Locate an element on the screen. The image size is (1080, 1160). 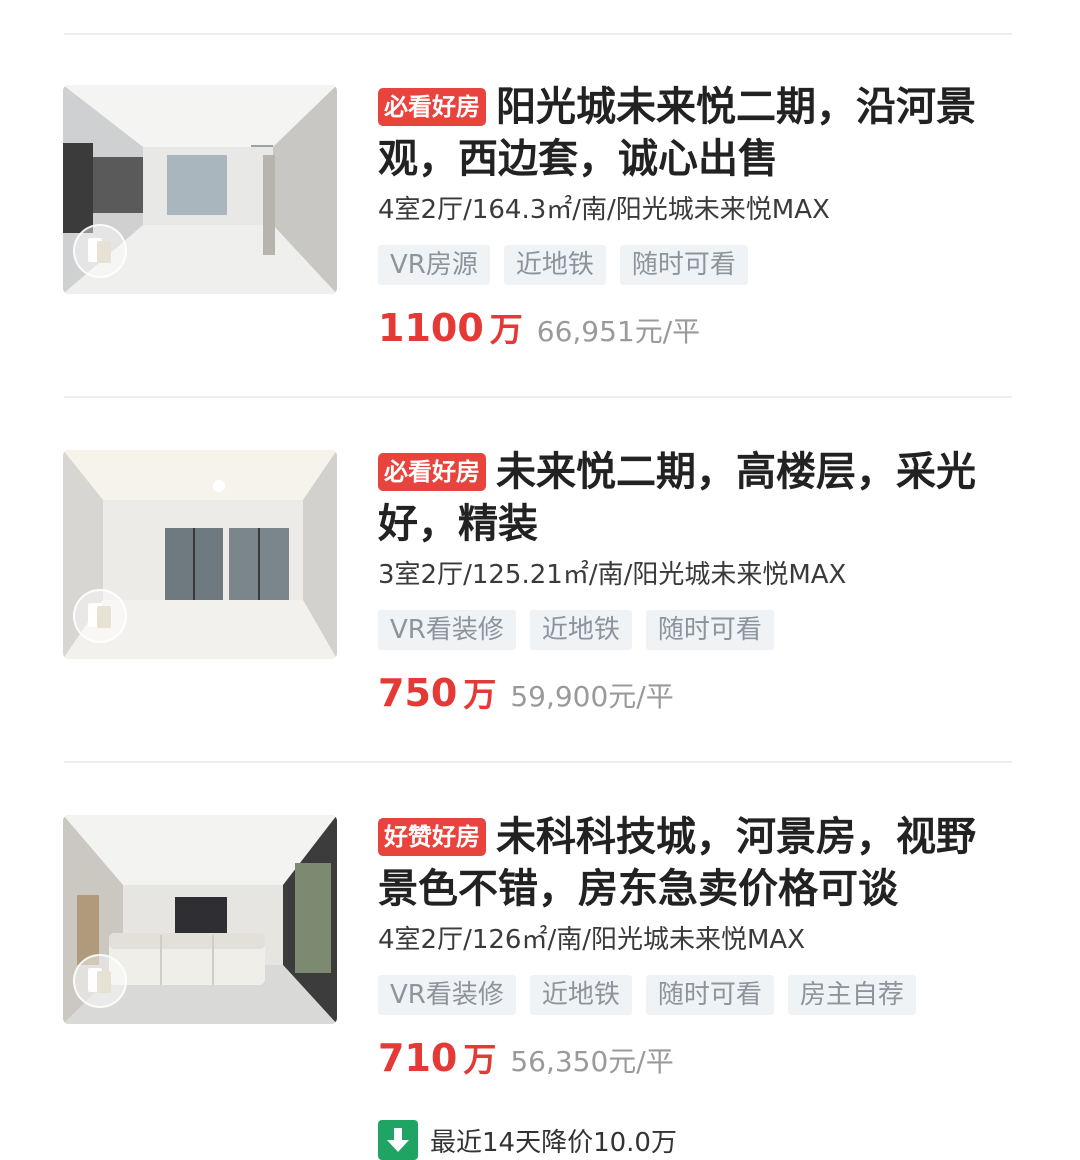
price-drop-text: 最近14天降价10.0万 is located at coordinates (553, 1142).